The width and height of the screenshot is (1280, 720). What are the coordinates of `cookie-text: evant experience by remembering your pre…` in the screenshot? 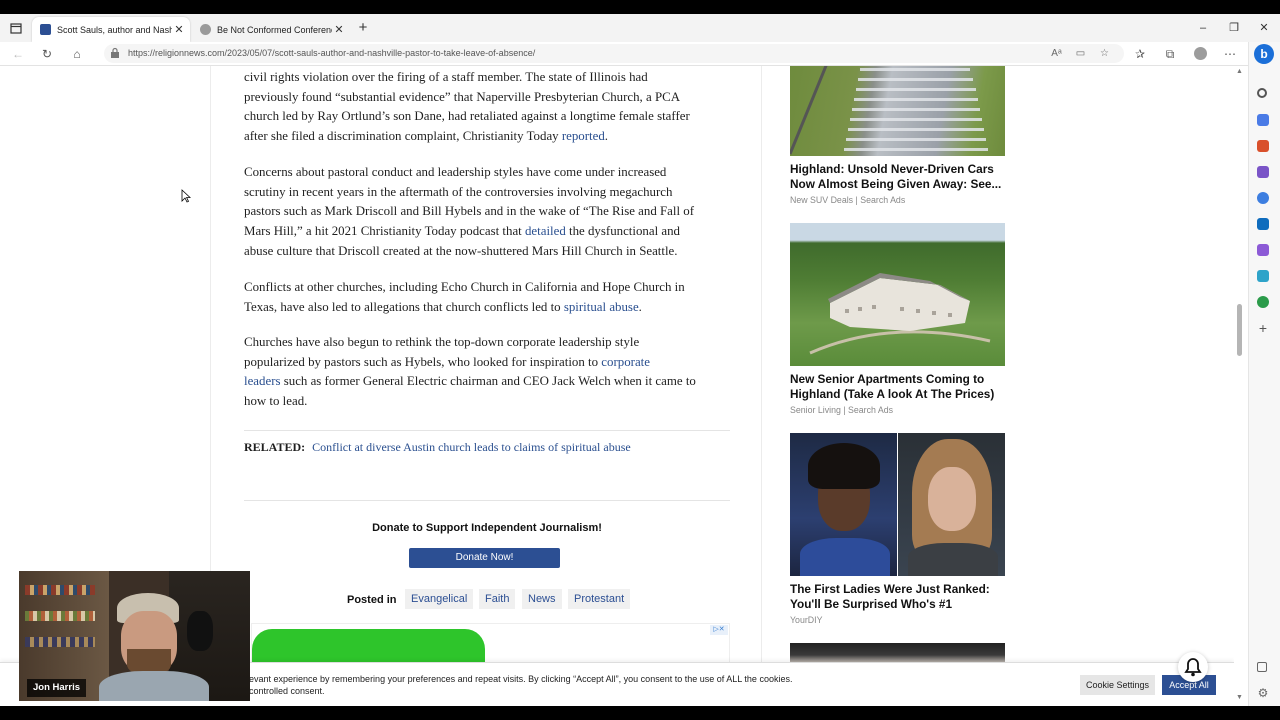 It's located at (521, 679).